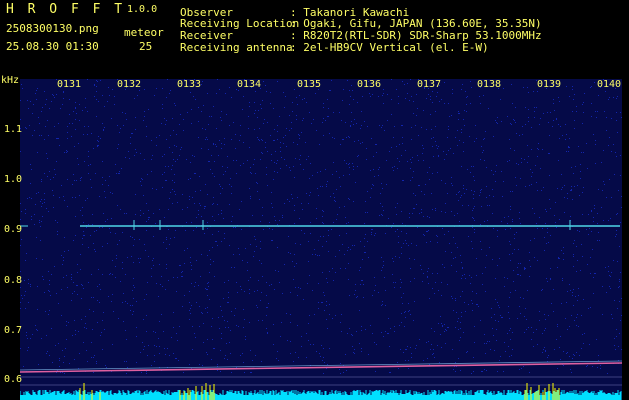 This screenshot has width=629, height=400. I want to click on receiver-label: Receiver, so click(206, 35).